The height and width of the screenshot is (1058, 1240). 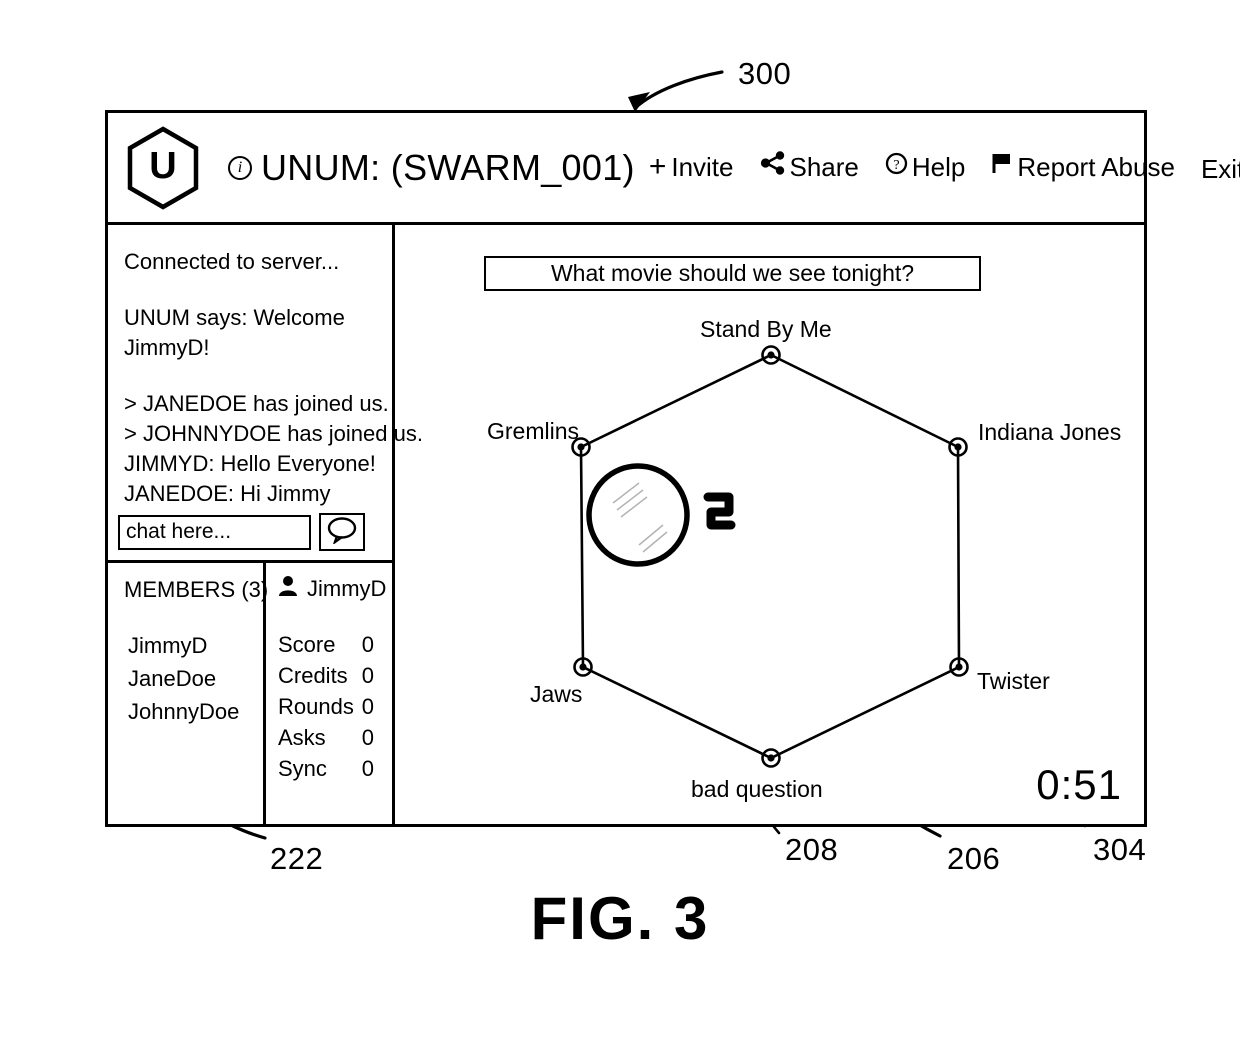 I want to click on header-toolbar: + Invite Share ? Help Report Abuse Exit, so click(x=944, y=167).